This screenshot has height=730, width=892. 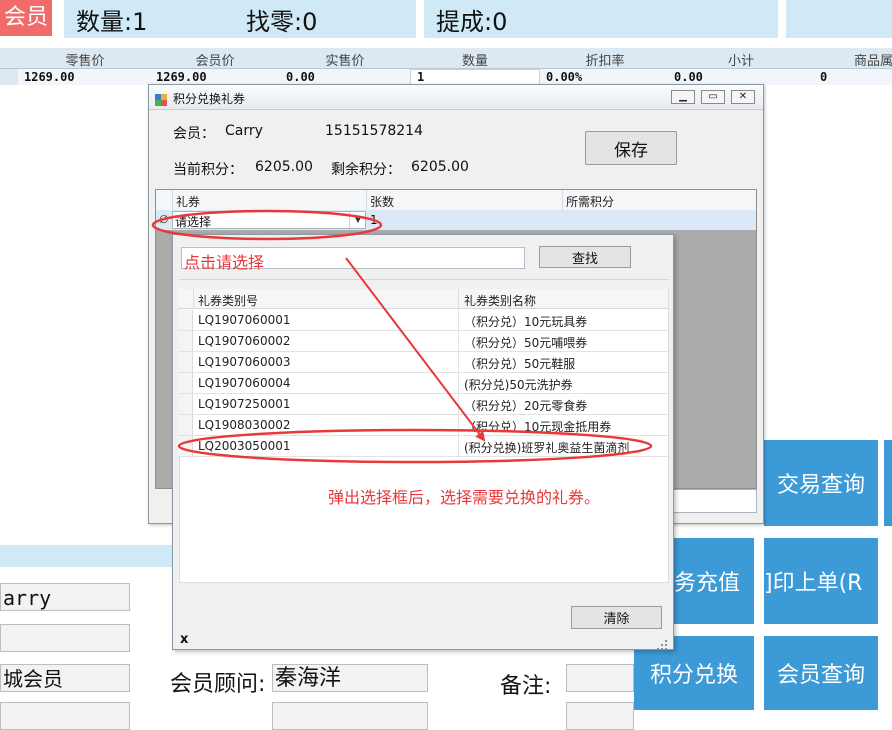 What do you see at coordinates (415, 349) in the screenshot?
I see `annotation-arrow` at bounding box center [415, 349].